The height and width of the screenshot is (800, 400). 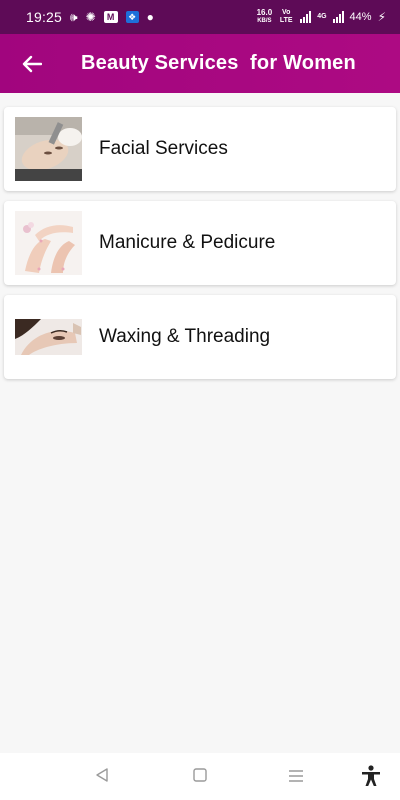 What do you see at coordinates (371, 778) in the screenshot?
I see `accessibility-icon` at bounding box center [371, 778].